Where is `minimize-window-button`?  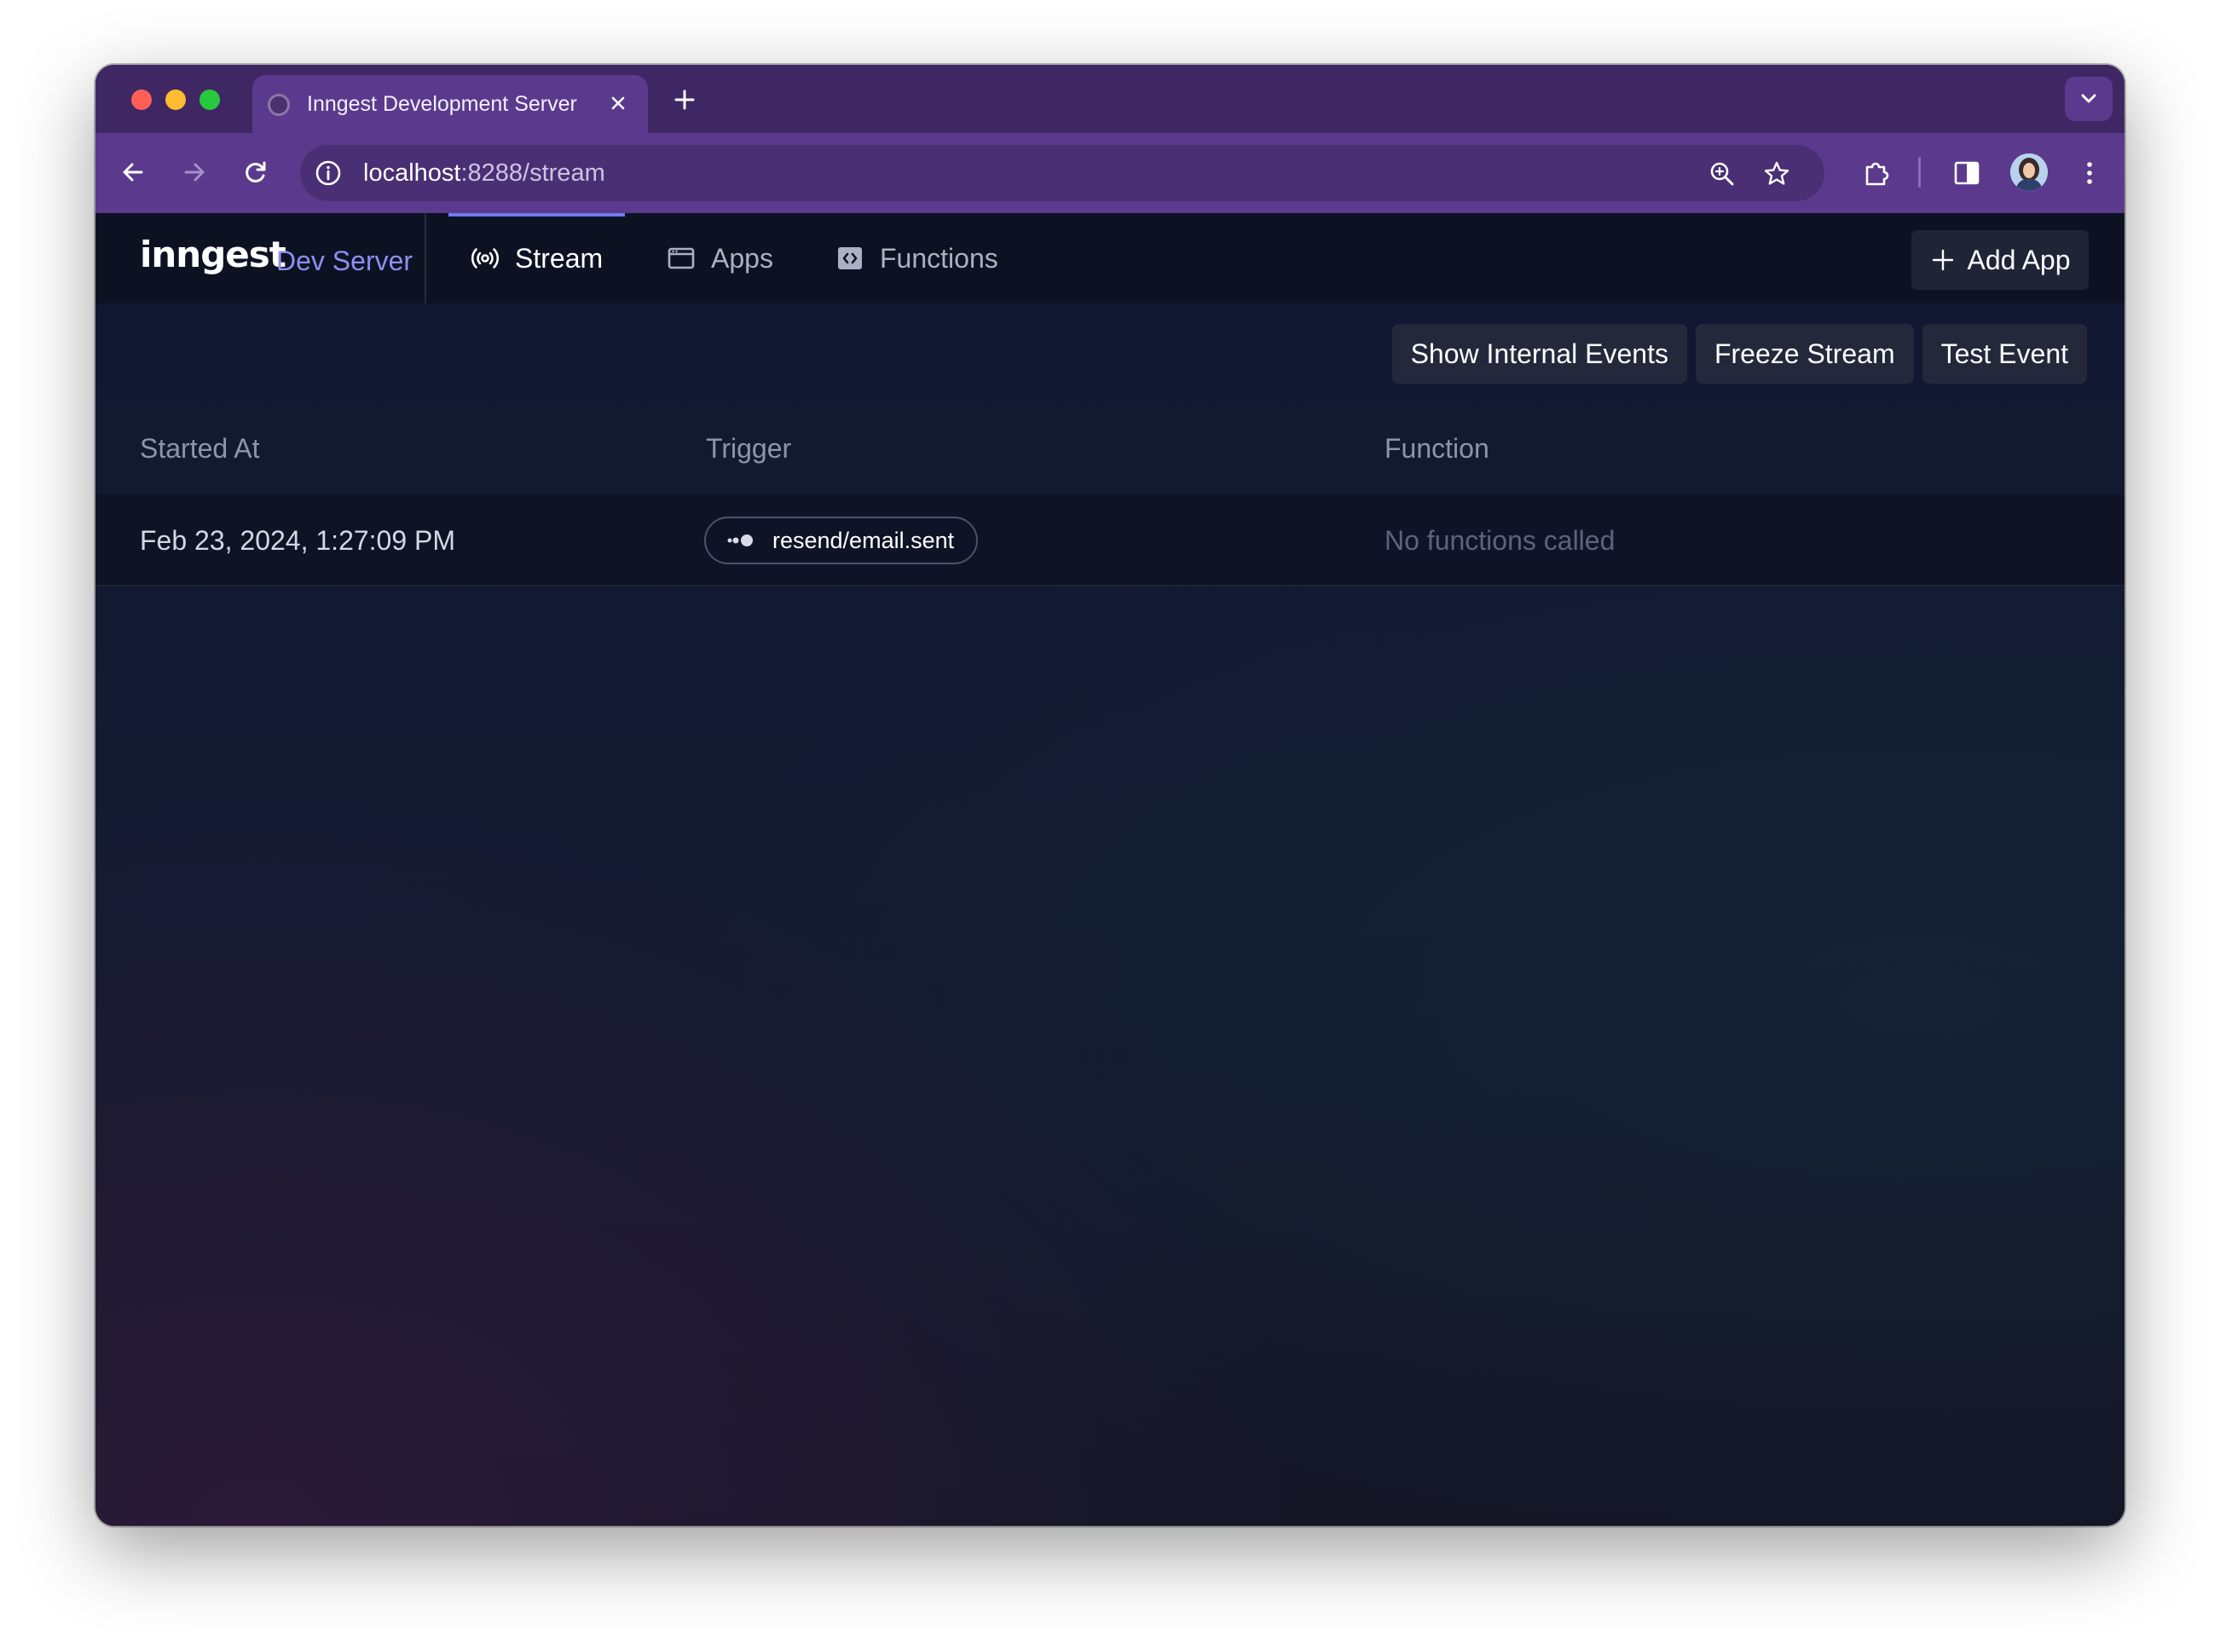 minimize-window-button is located at coordinates (175, 100).